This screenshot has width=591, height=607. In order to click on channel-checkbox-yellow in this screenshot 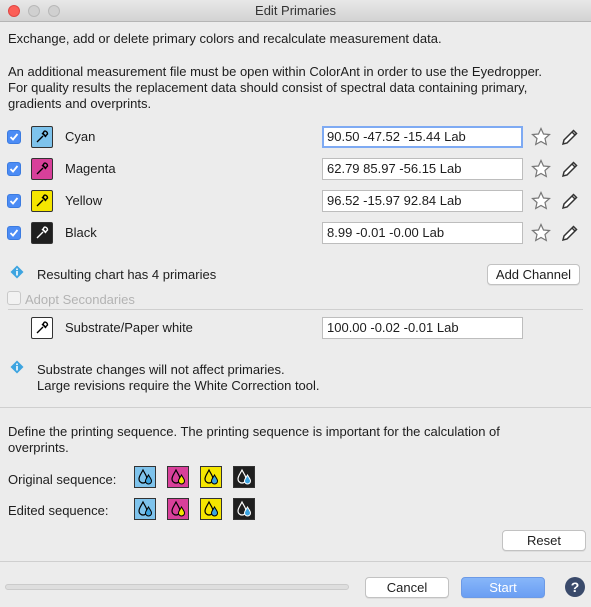, I will do `click(14, 201)`.